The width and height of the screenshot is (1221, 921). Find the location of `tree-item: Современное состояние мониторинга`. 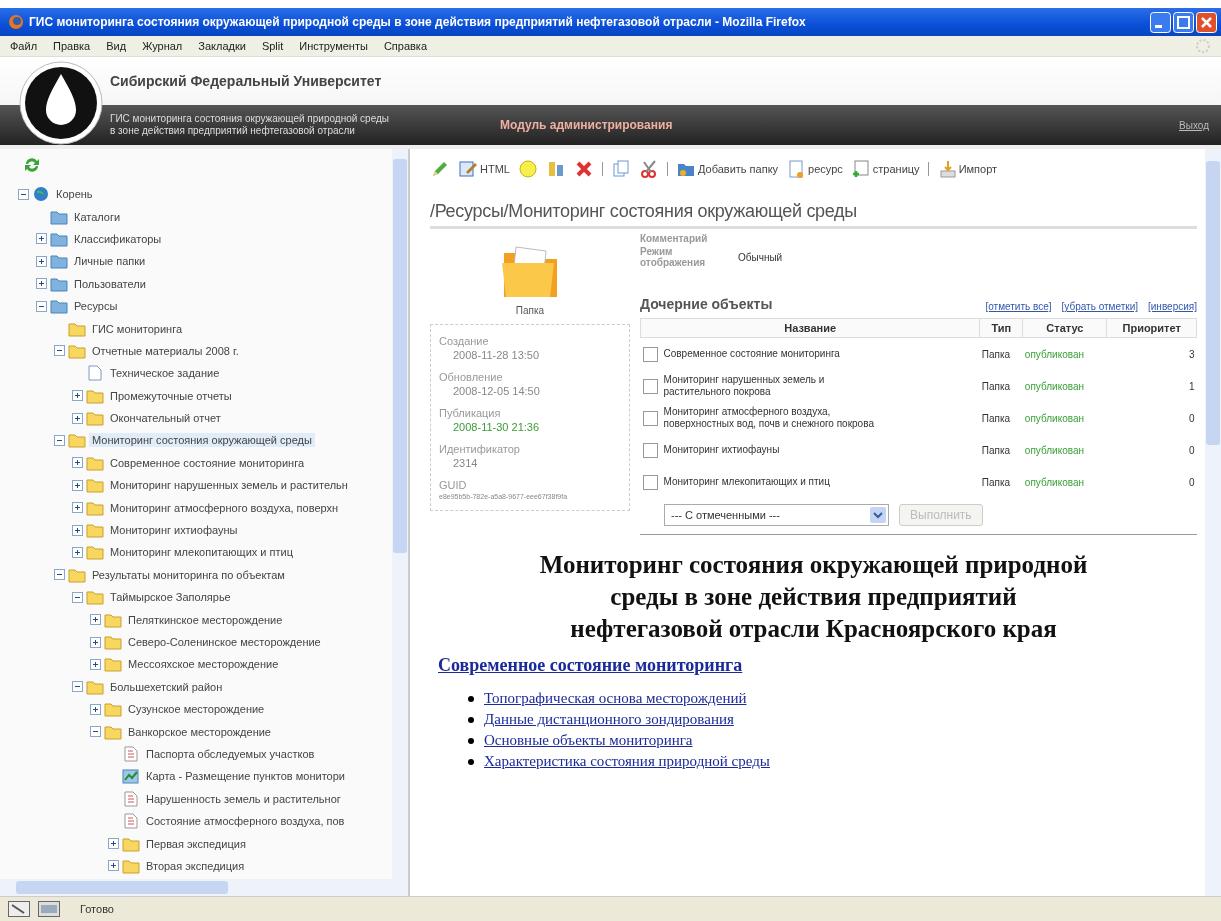

tree-item: Современное состояние мониторинга is located at coordinates (207, 462).